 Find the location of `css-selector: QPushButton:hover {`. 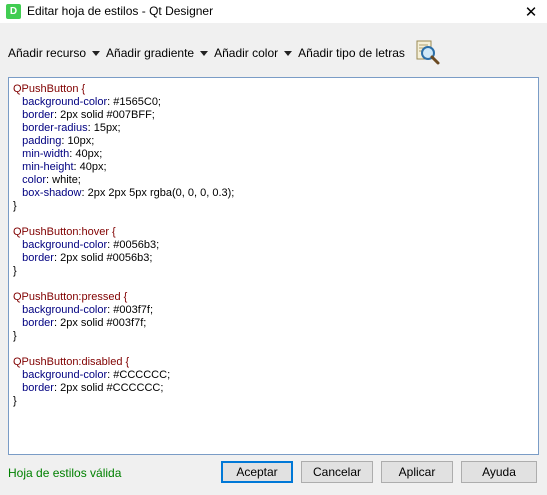

css-selector: QPushButton:hover { is located at coordinates (64, 232).